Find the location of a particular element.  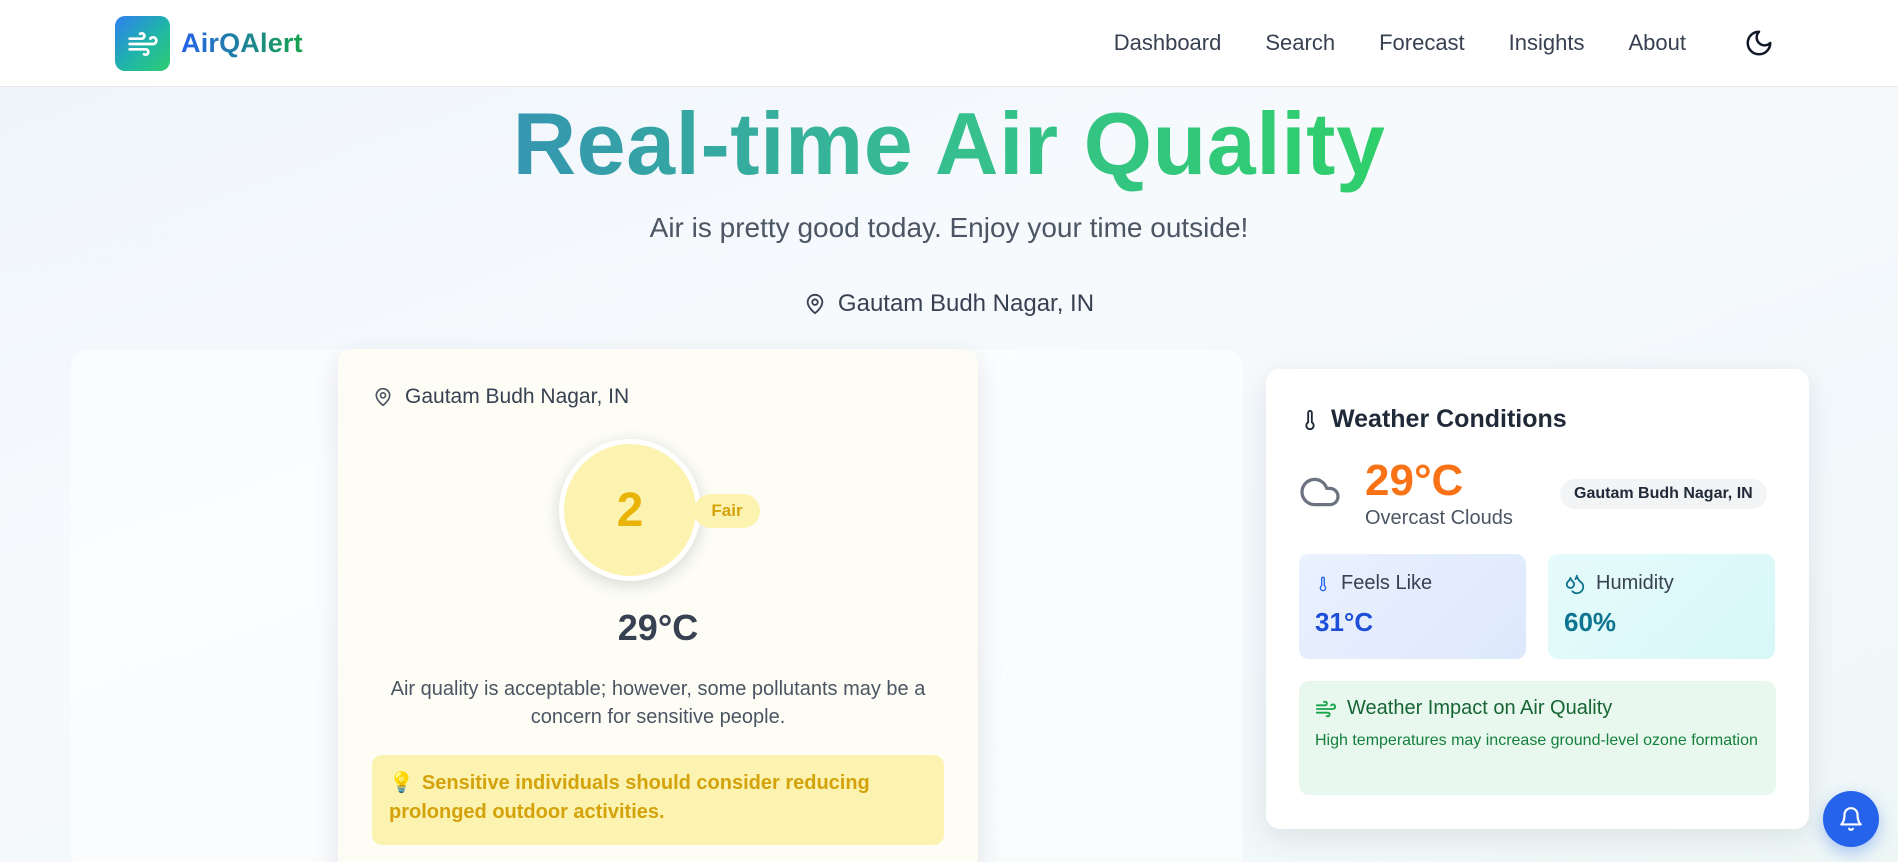

weather-temperature: 29°C is located at coordinates (1414, 480).